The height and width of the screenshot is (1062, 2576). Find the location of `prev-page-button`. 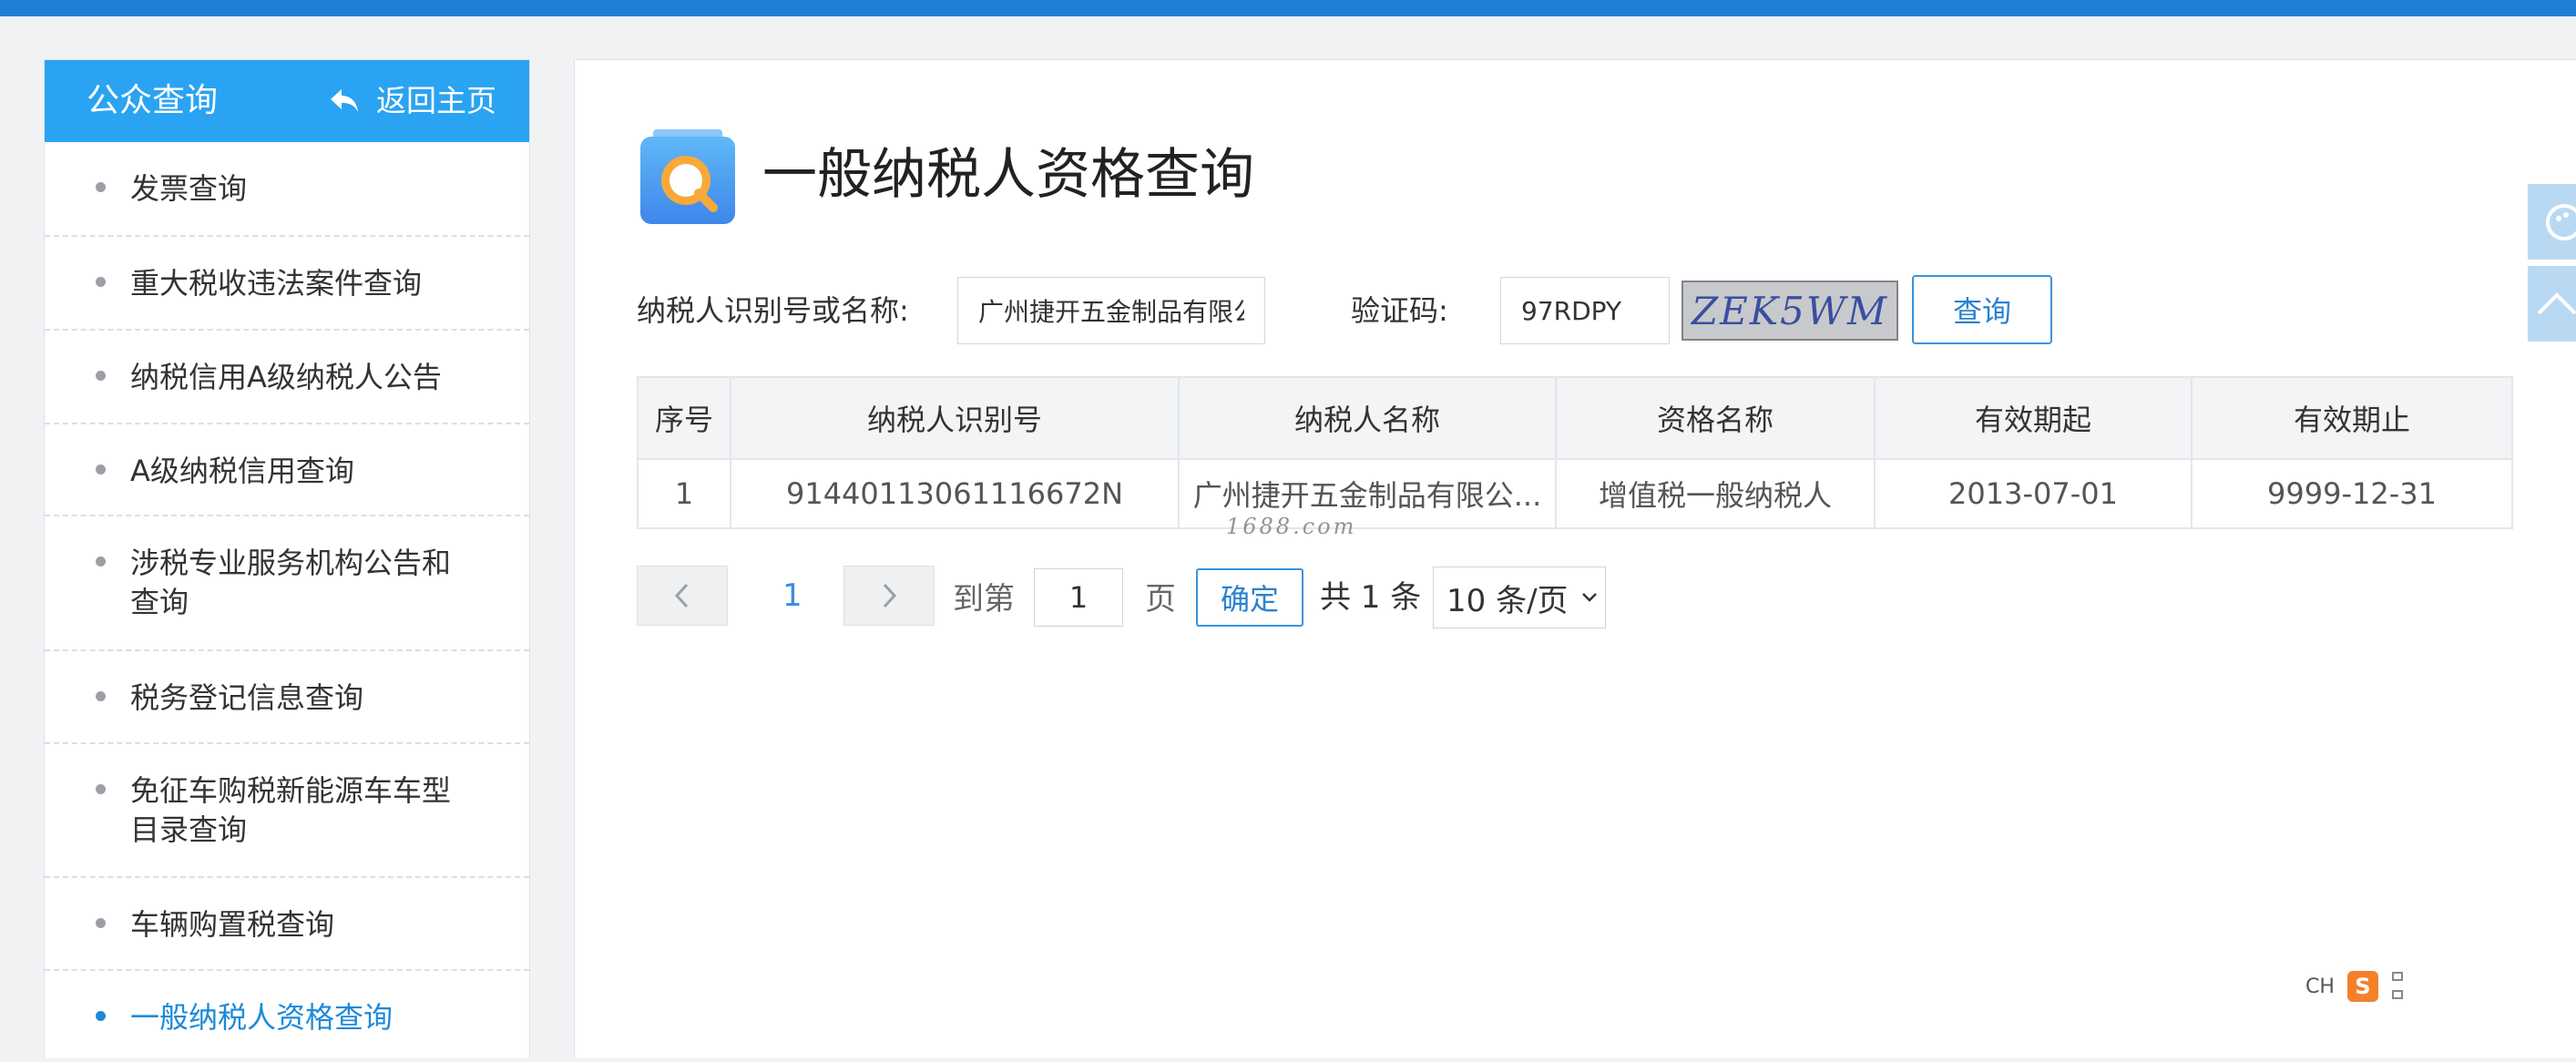

prev-page-button is located at coordinates (682, 596).